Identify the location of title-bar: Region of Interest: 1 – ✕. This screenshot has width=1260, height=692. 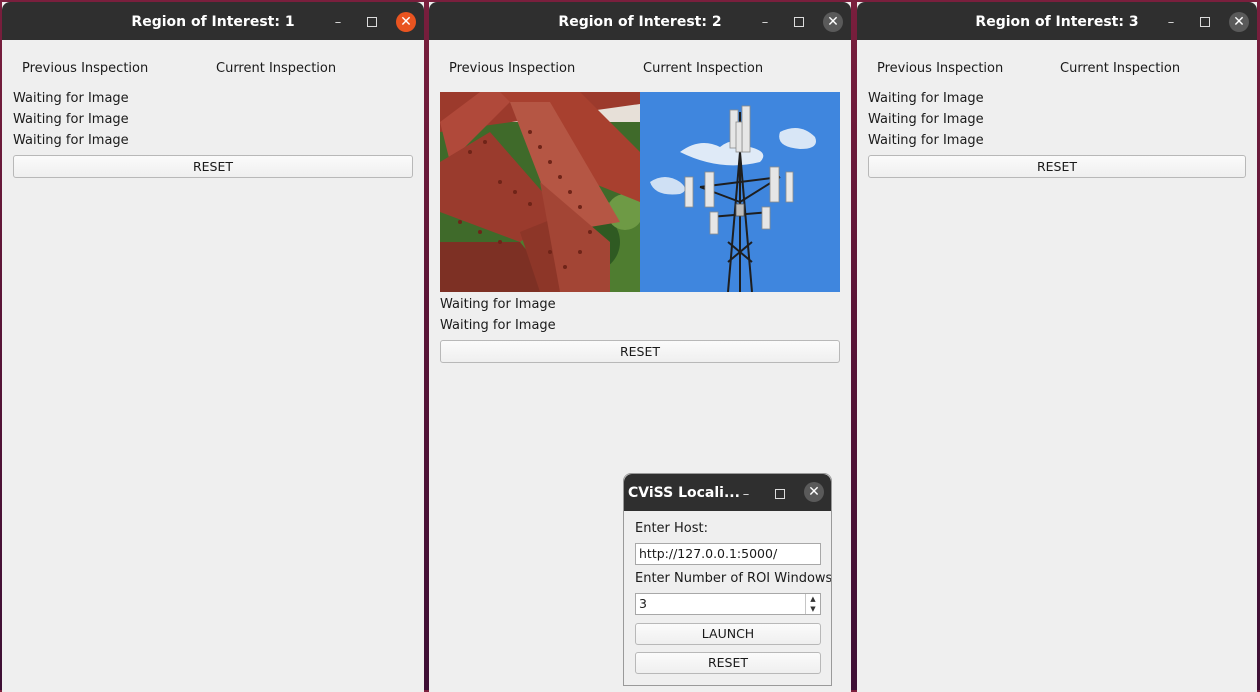
(213, 21).